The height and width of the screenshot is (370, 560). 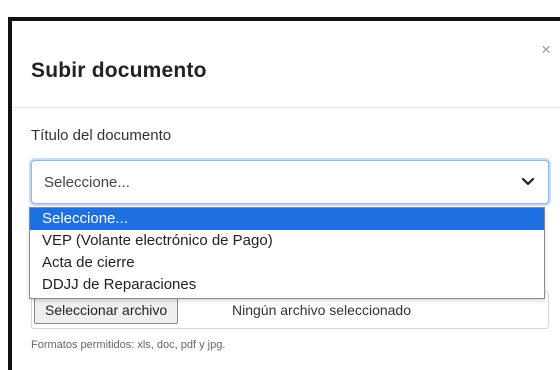 What do you see at coordinates (106, 310) in the screenshot?
I see `choose-file-button: Seleccionar archivo` at bounding box center [106, 310].